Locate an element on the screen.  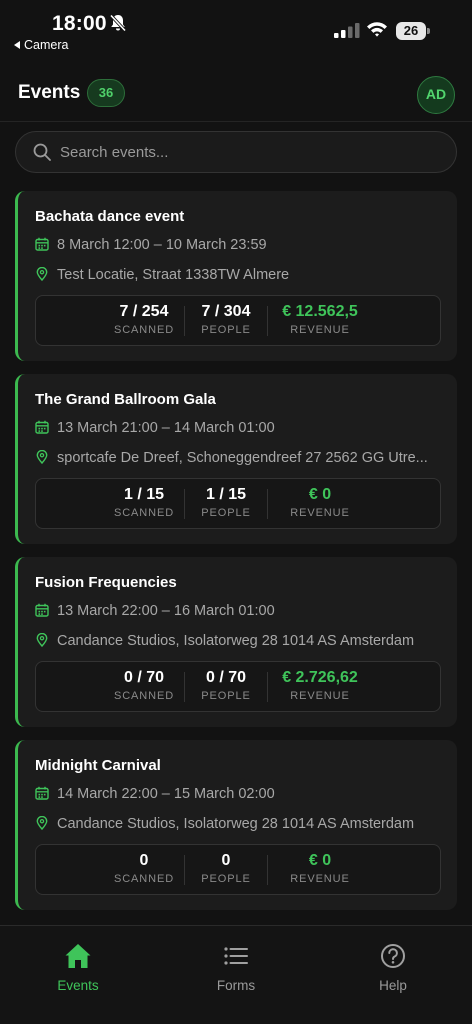
event-date-text: 14 March 22:00 – 15 March 02:00 is located at coordinates (166, 794).